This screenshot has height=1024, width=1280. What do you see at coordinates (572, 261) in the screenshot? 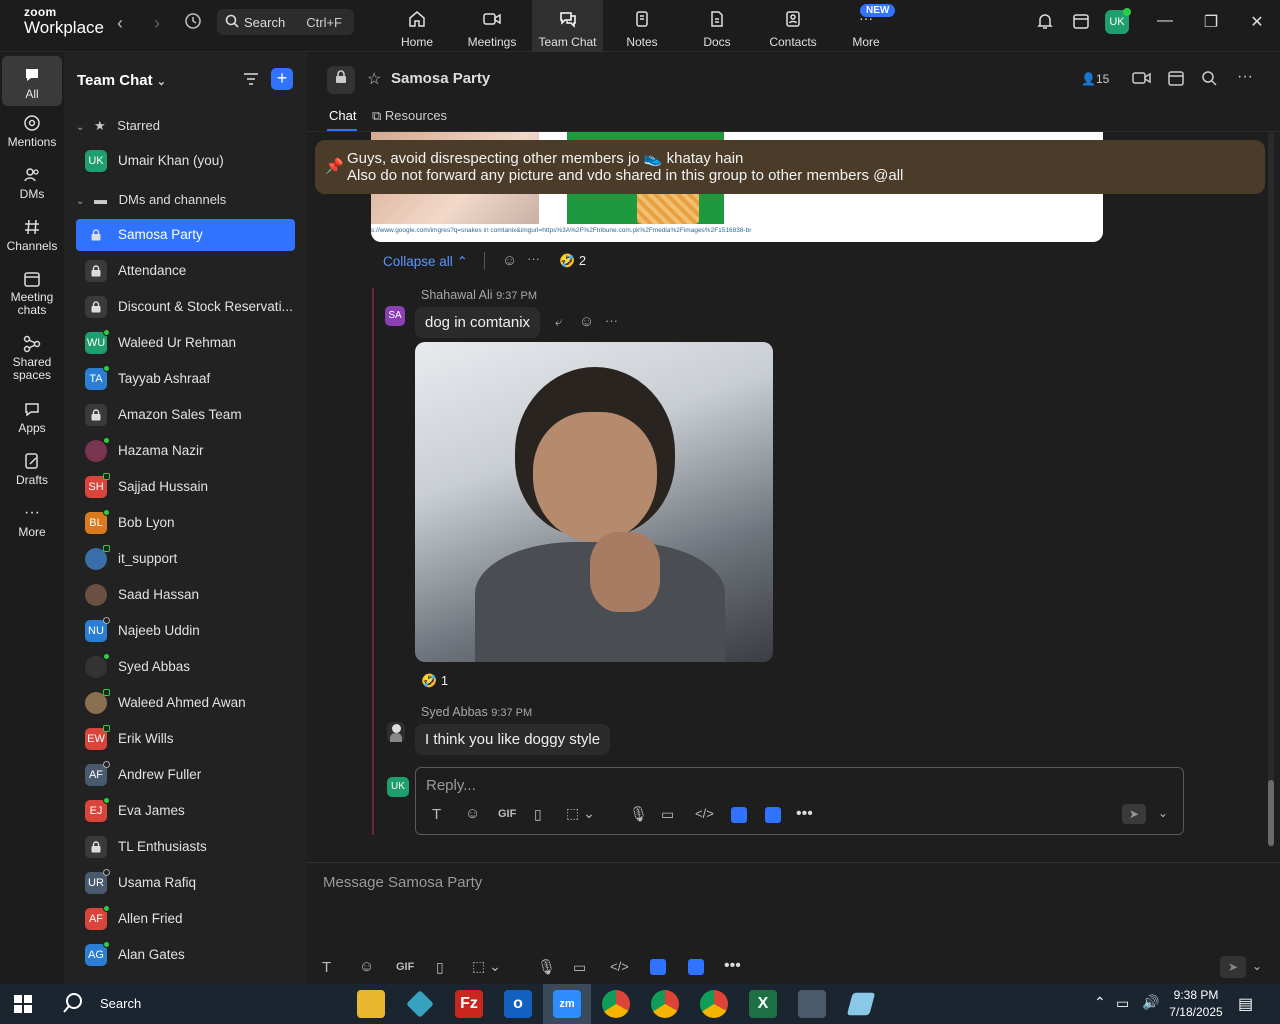
I see `reaction-chip: 🤣 2` at bounding box center [572, 261].